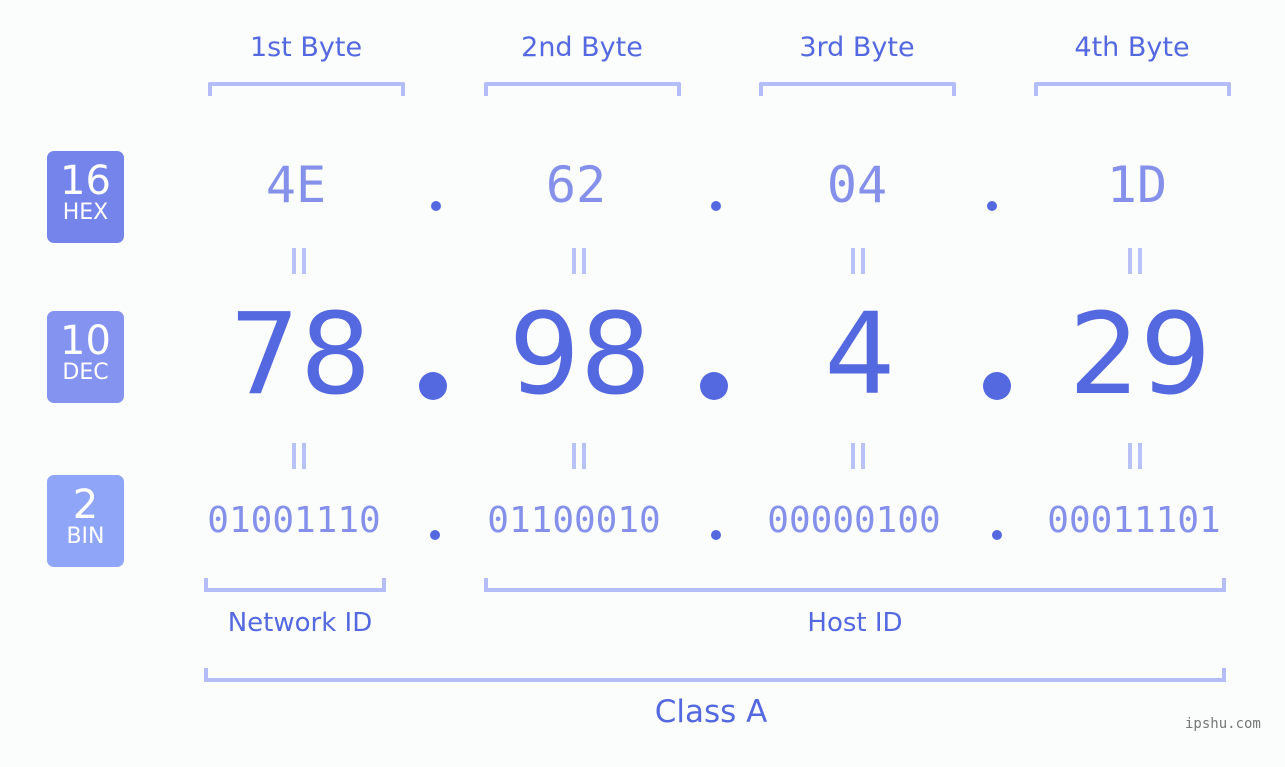 This screenshot has height=767, width=1285. I want to click on byte-label-4: 4th Byte, so click(1132, 47).